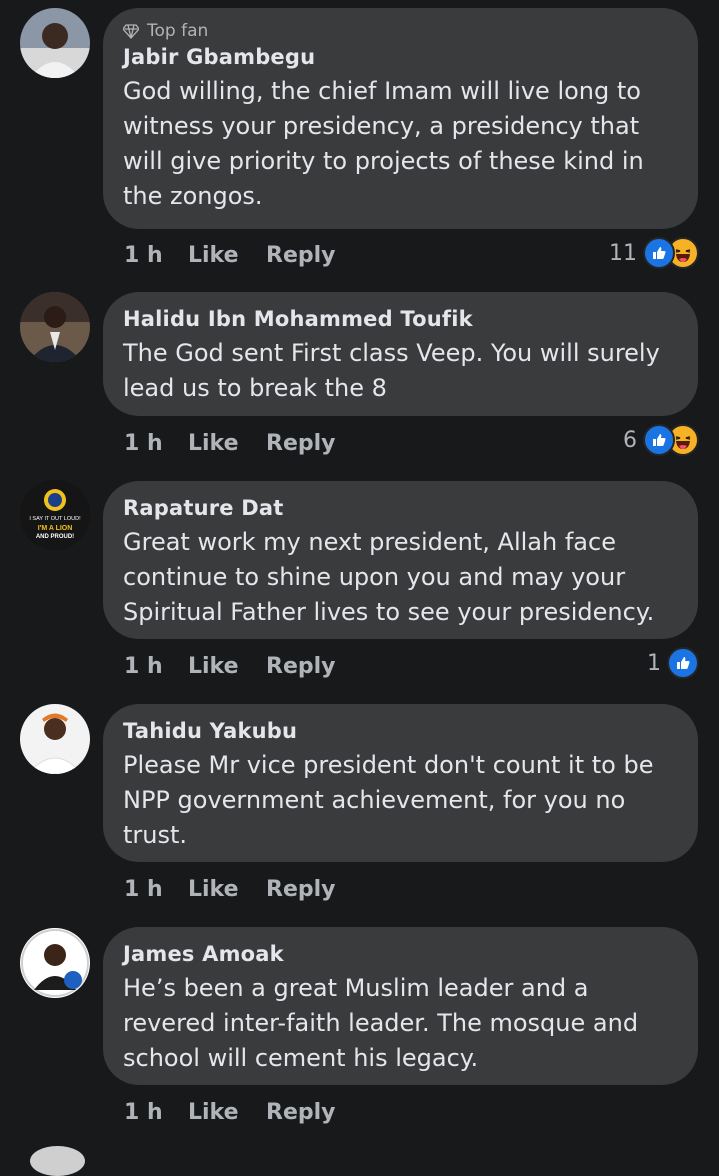 The image size is (719, 1176). Describe the element at coordinates (400, 31) in the screenshot. I see `top-fan-badge: Top fan` at that location.